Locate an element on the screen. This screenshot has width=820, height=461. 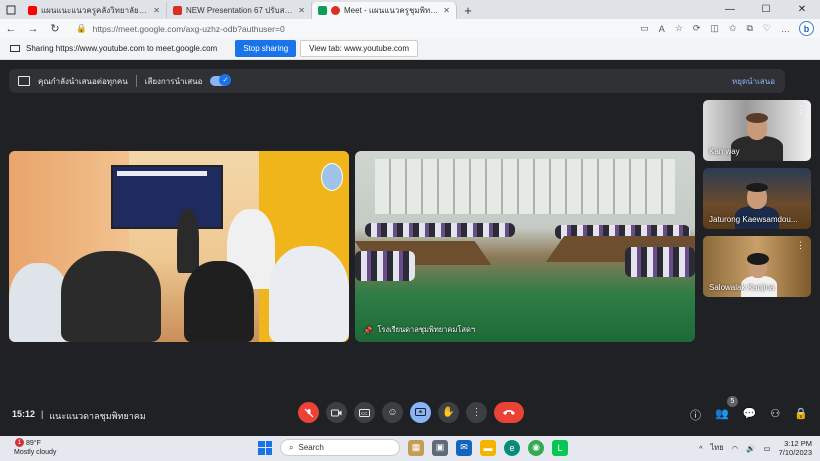
browser-tab-3: Meet - แผนแนวครูชุมพิทยาคม ✕ is located at coordinates (384, 10).